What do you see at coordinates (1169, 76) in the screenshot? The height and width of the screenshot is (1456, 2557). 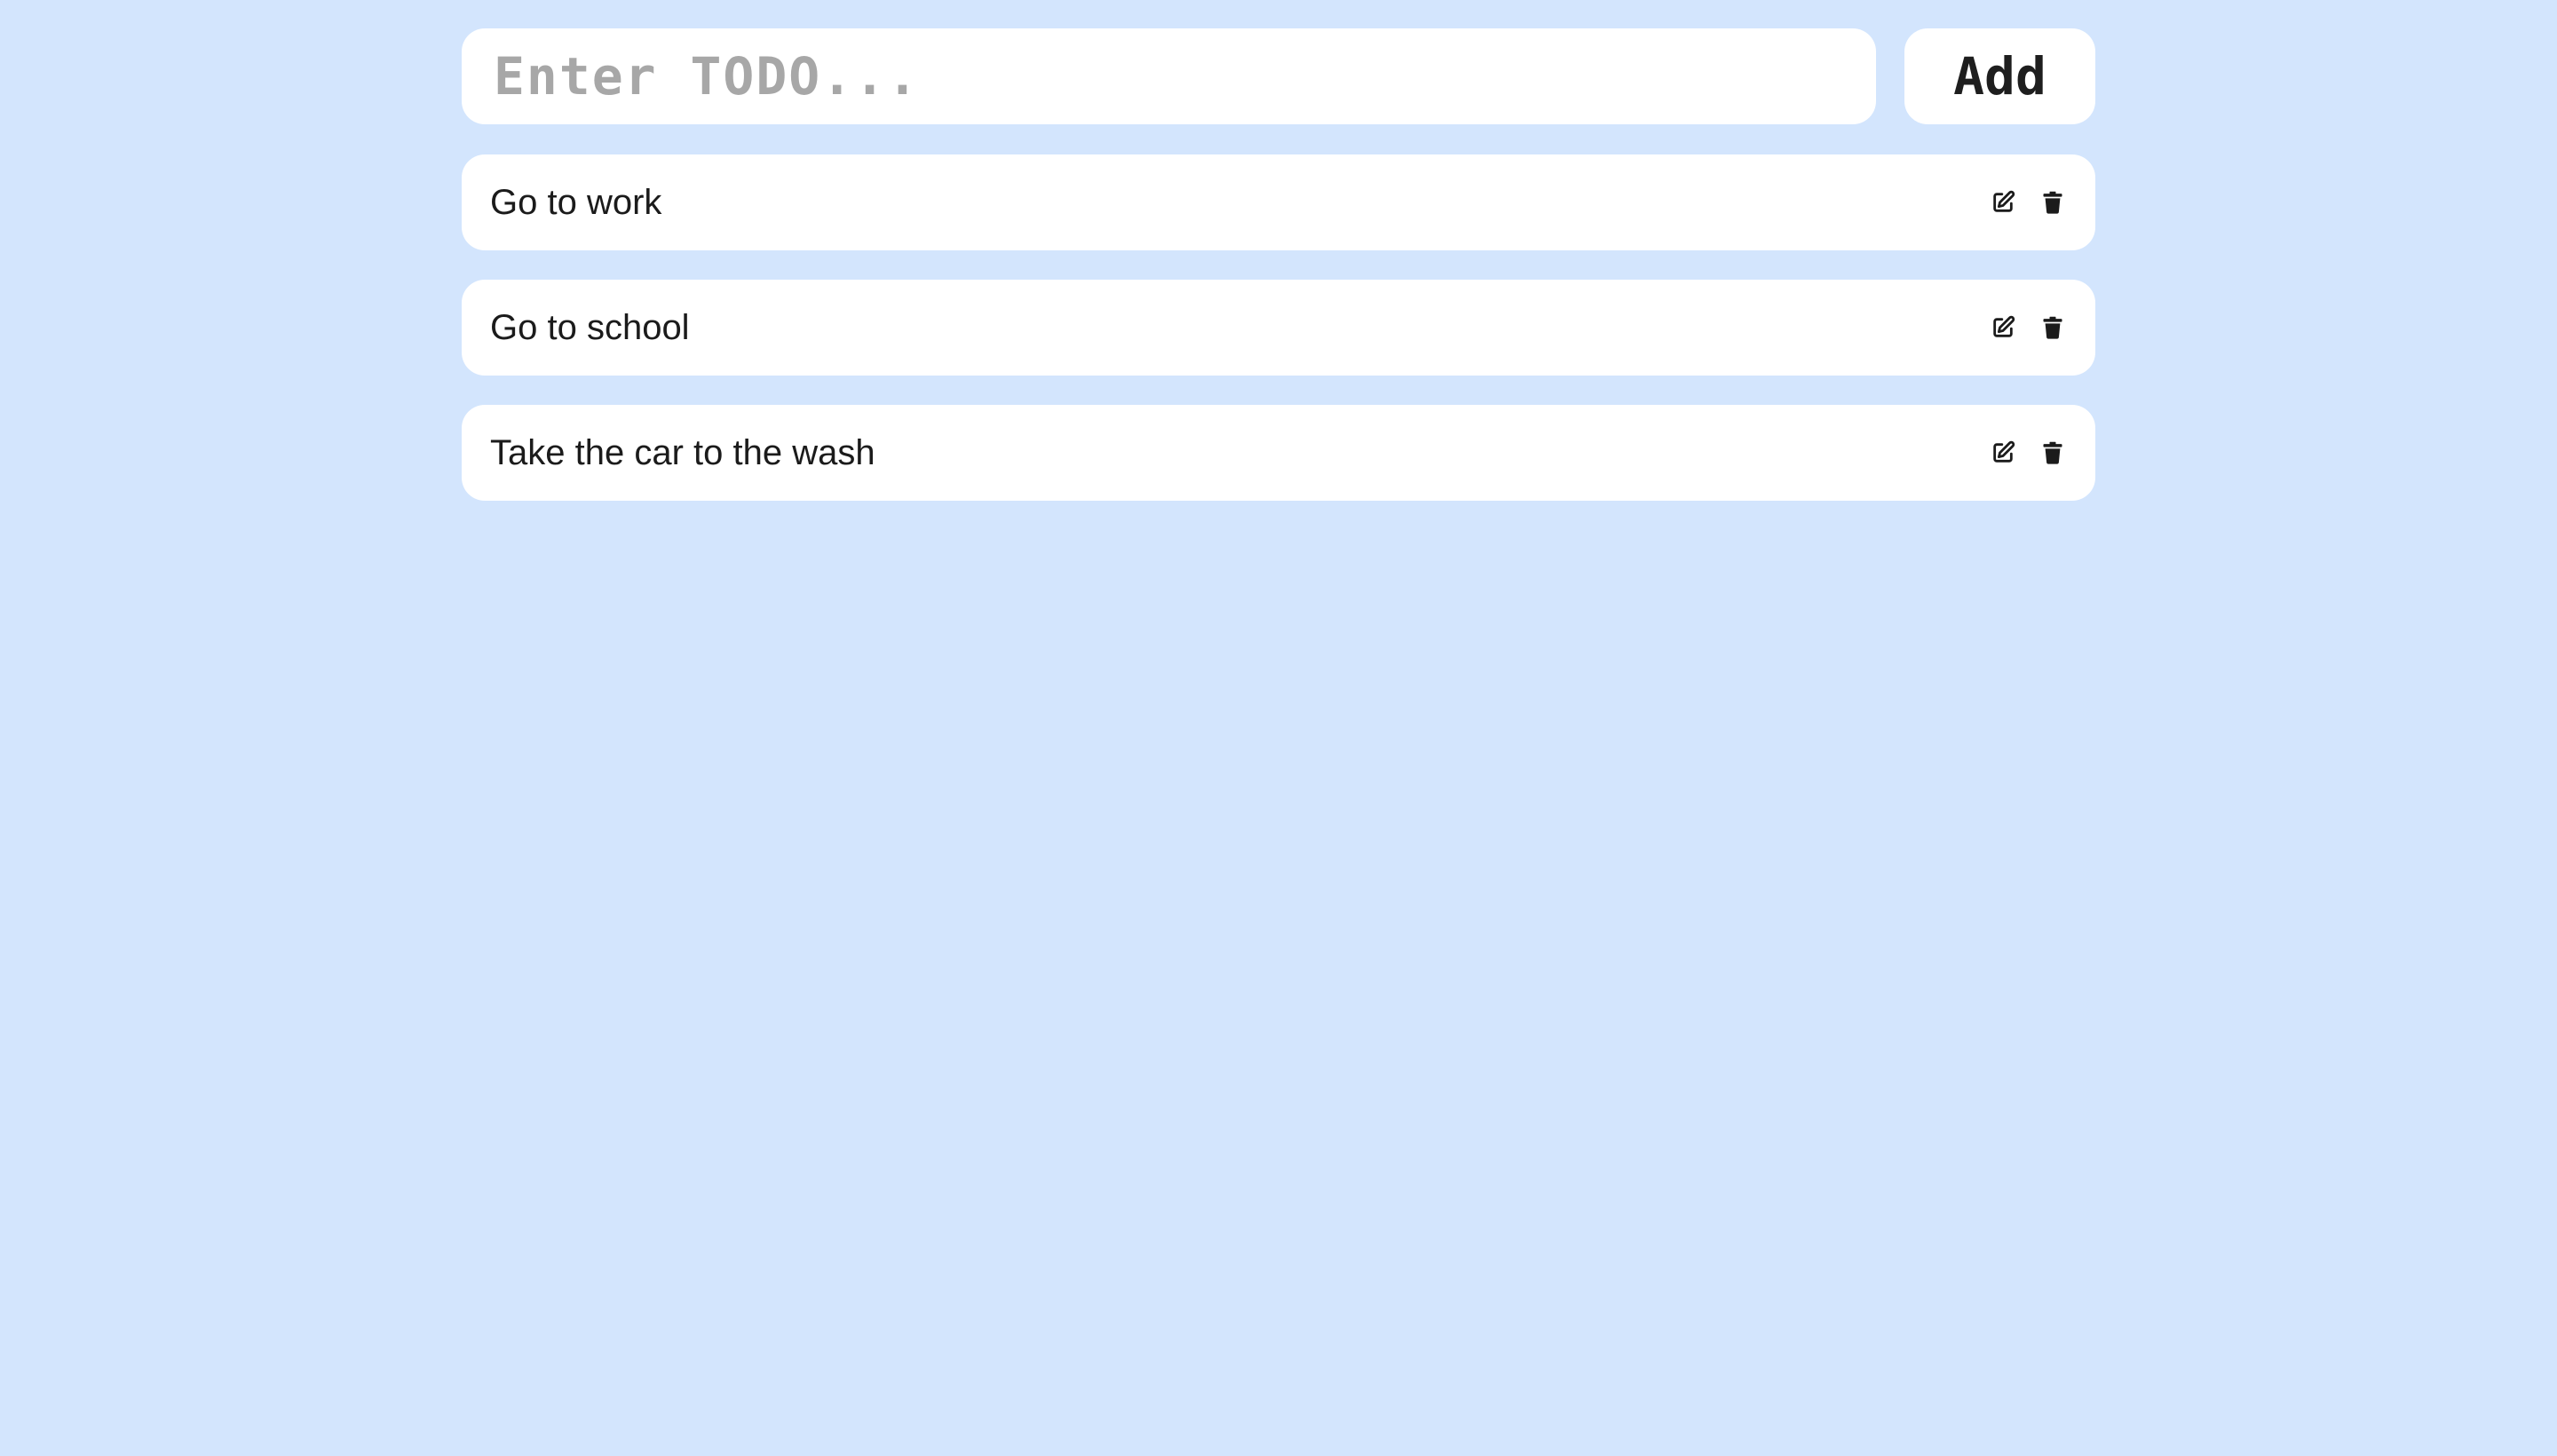 I see `todo-input` at bounding box center [1169, 76].